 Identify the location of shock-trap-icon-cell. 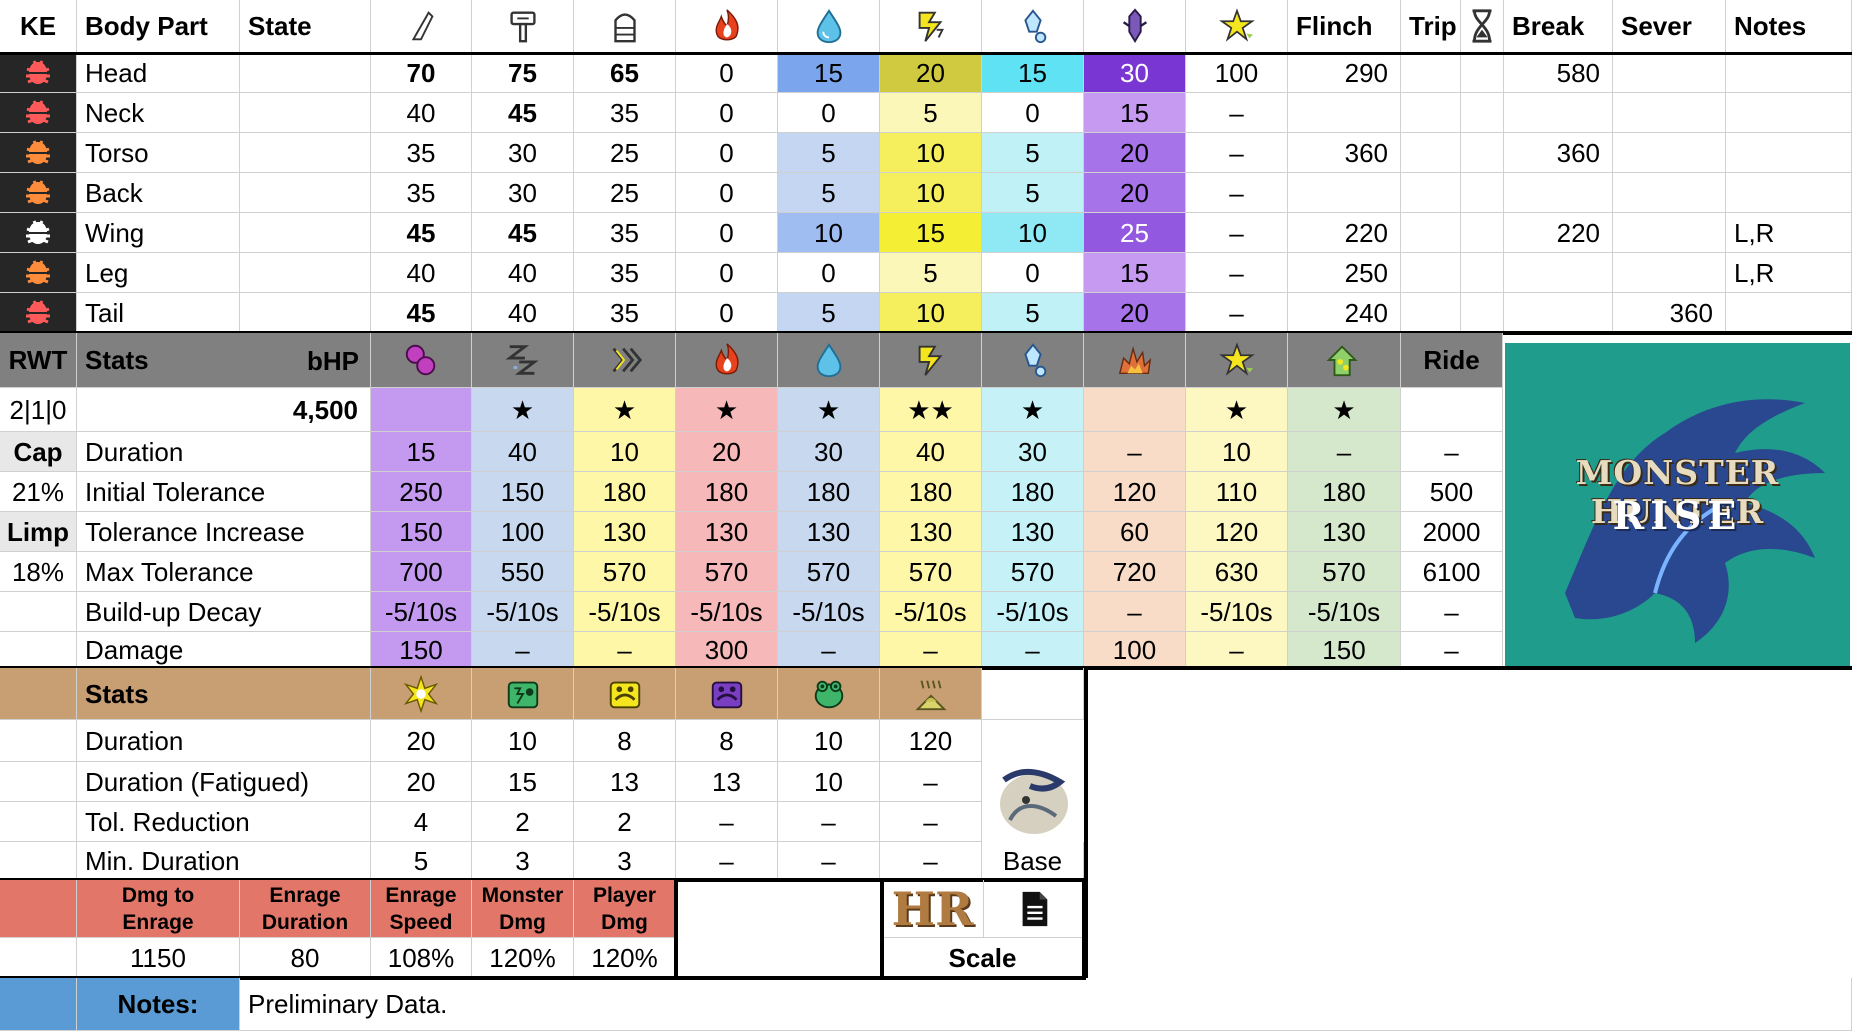
(523, 694).